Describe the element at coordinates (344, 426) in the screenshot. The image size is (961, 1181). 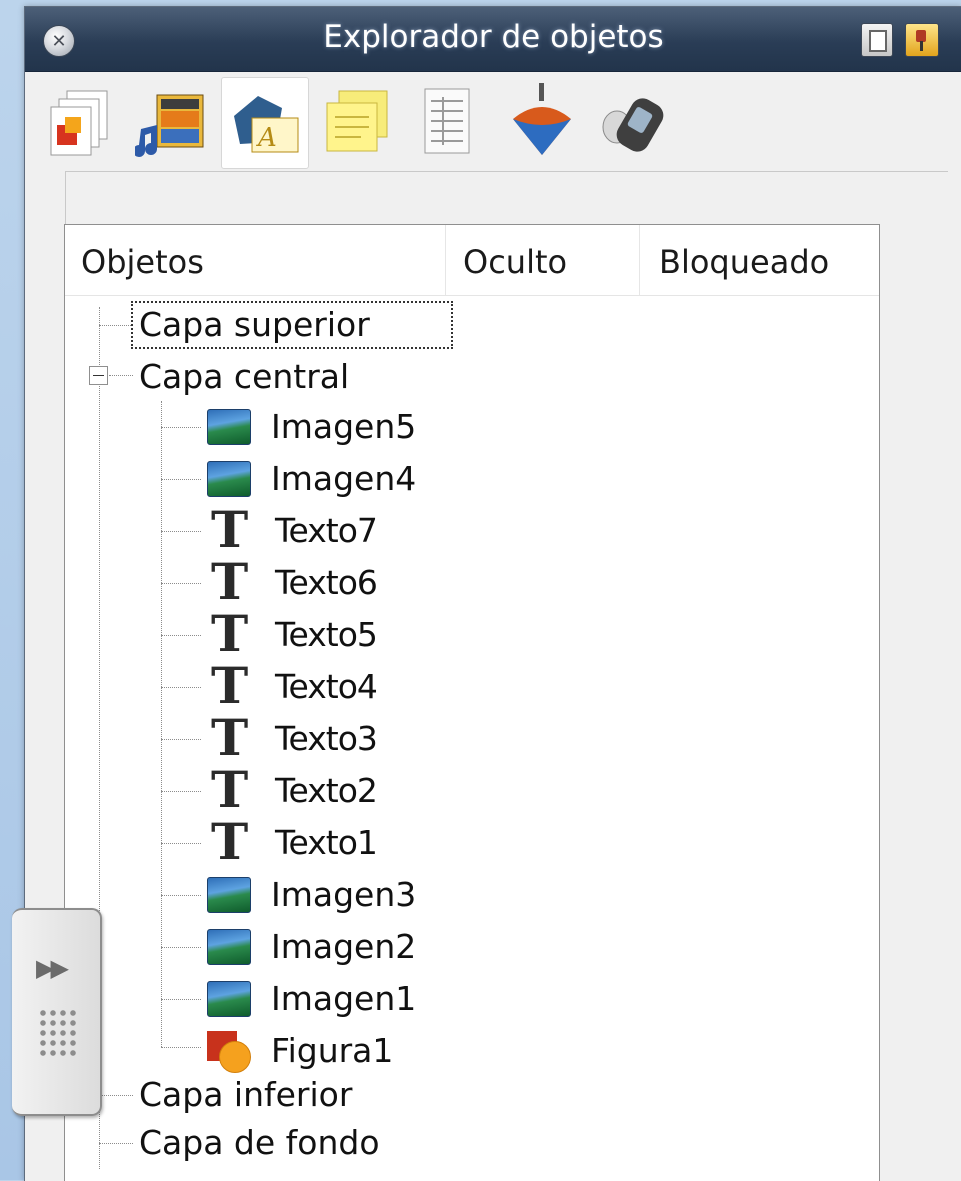
I see `tree-item-label: Imagen5` at that location.